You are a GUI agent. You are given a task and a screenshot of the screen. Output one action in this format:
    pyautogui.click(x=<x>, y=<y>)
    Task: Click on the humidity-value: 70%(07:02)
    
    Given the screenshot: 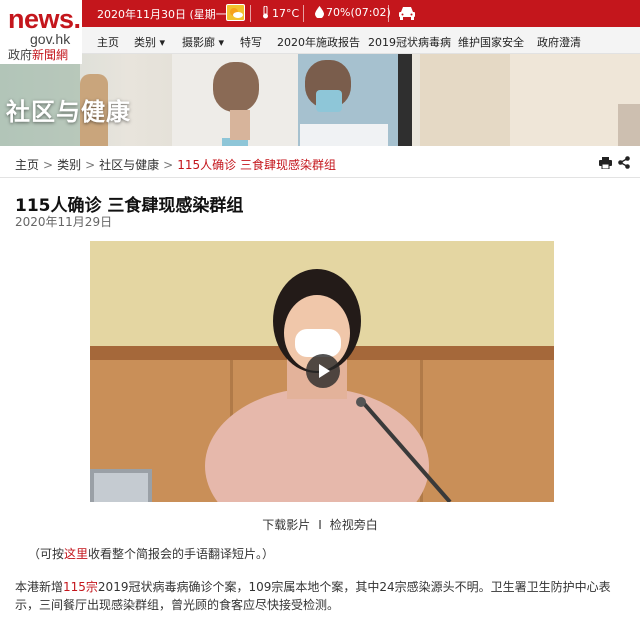 What is the action you would take?
    pyautogui.click(x=358, y=12)
    